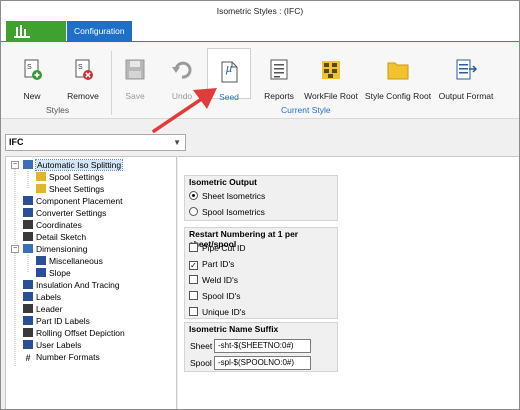 This screenshot has width=520, height=410. What do you see at coordinates (229, 69) in the screenshot?
I see `seed-glyph: µ` at bounding box center [229, 69].